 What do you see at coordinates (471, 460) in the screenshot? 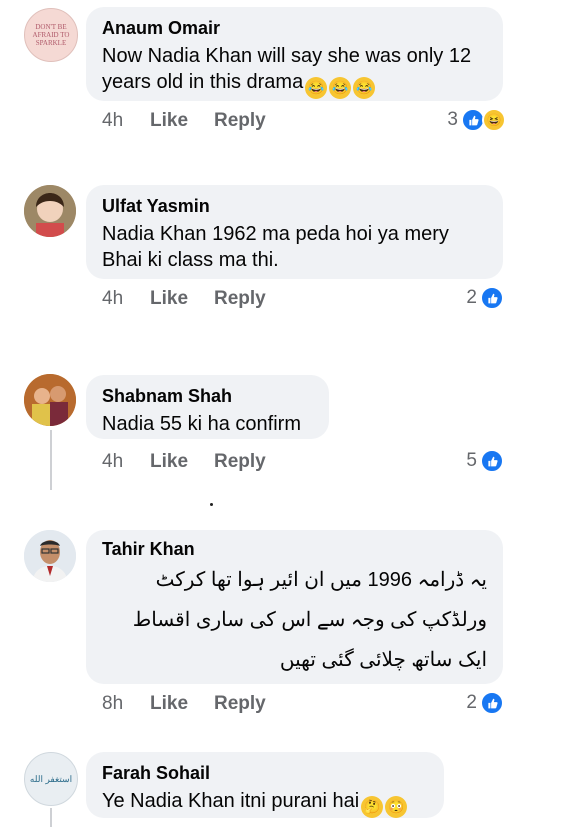
I see `reaction-count: 5` at bounding box center [471, 460].